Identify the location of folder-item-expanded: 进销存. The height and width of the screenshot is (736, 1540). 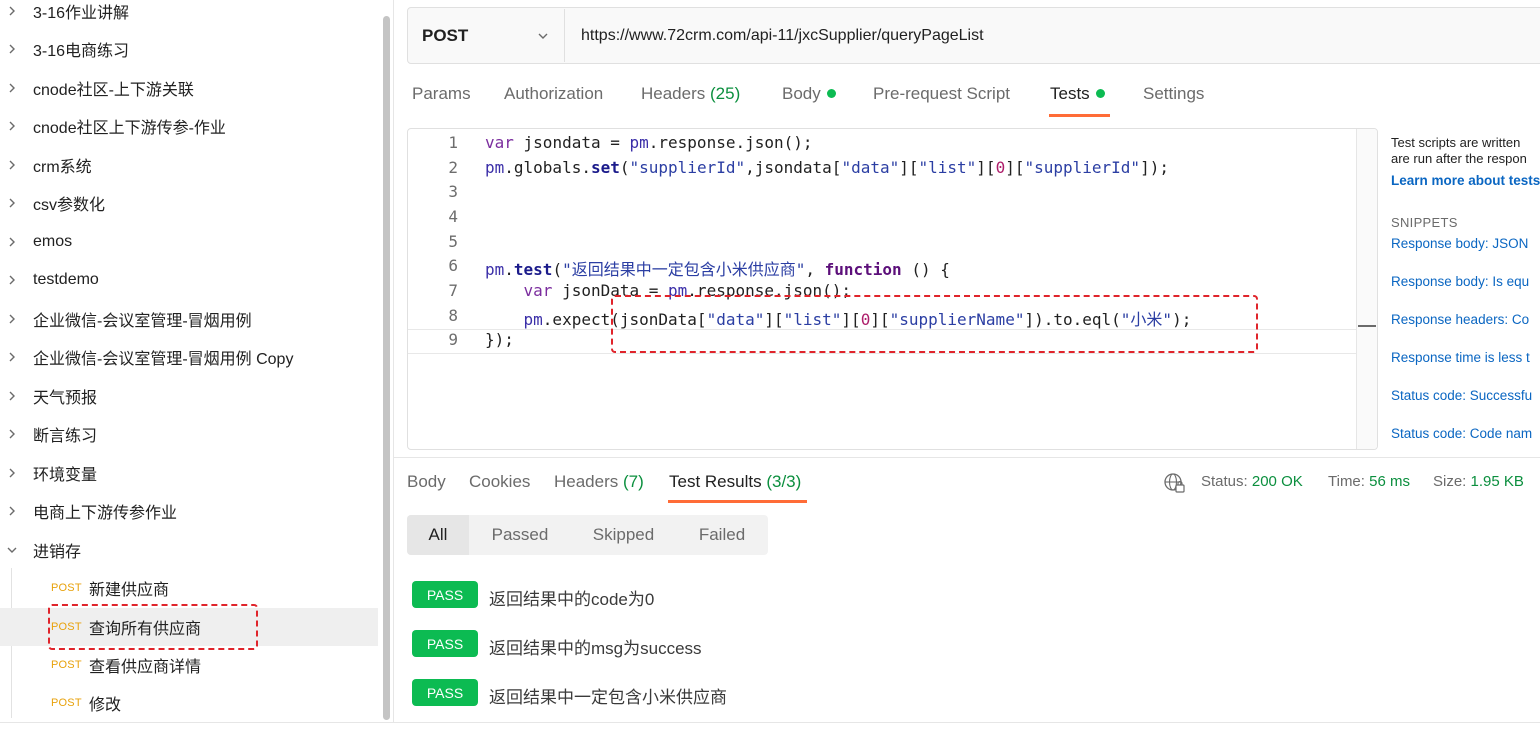
(189, 550).